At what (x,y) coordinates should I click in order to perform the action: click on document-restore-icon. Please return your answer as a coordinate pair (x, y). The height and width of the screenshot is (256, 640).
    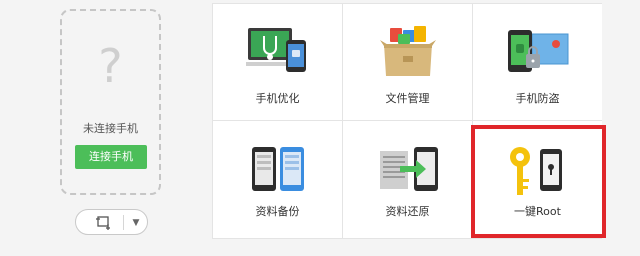
    Looking at the image, I should click on (408, 169).